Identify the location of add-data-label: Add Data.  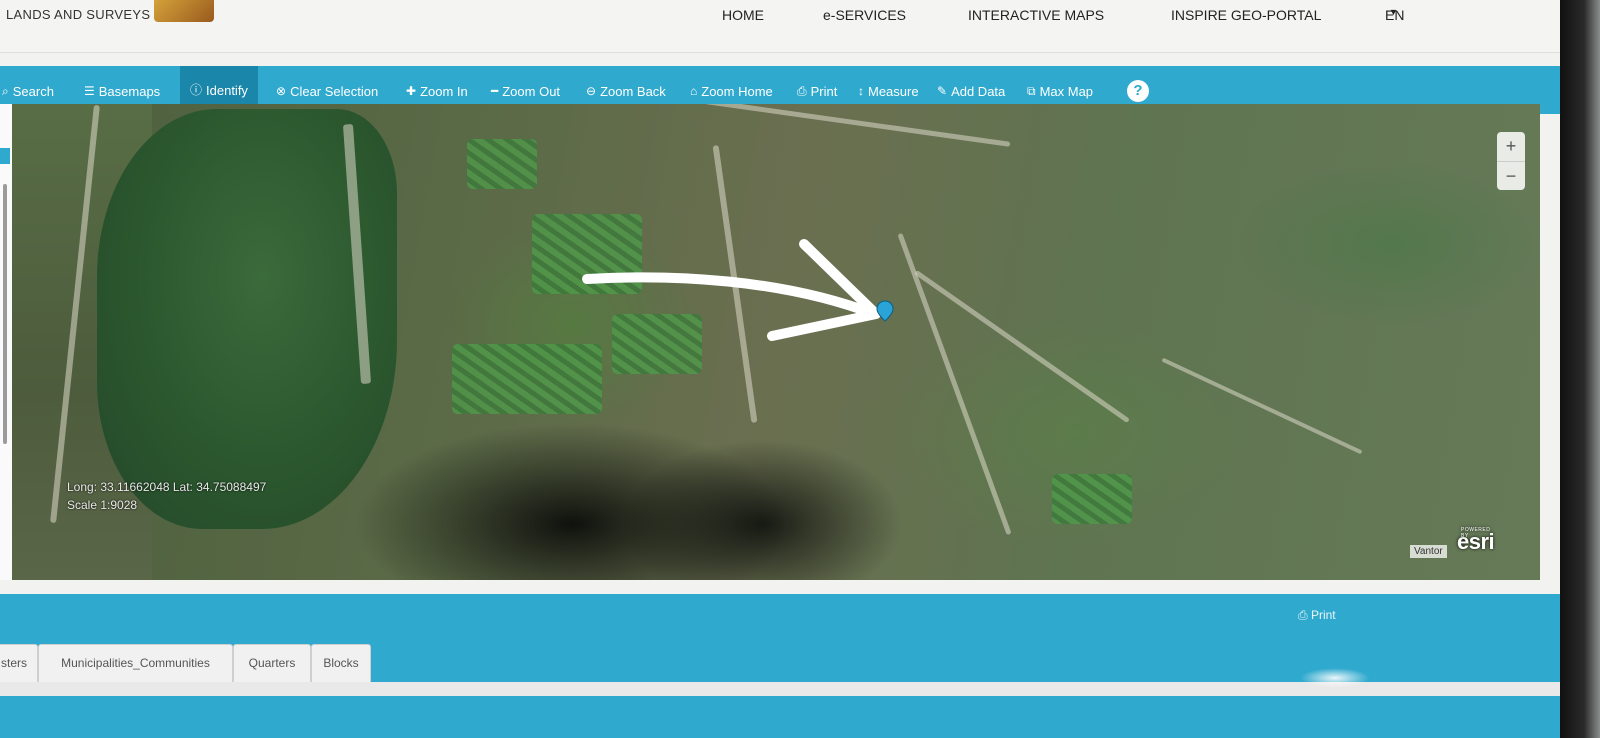
(978, 91).